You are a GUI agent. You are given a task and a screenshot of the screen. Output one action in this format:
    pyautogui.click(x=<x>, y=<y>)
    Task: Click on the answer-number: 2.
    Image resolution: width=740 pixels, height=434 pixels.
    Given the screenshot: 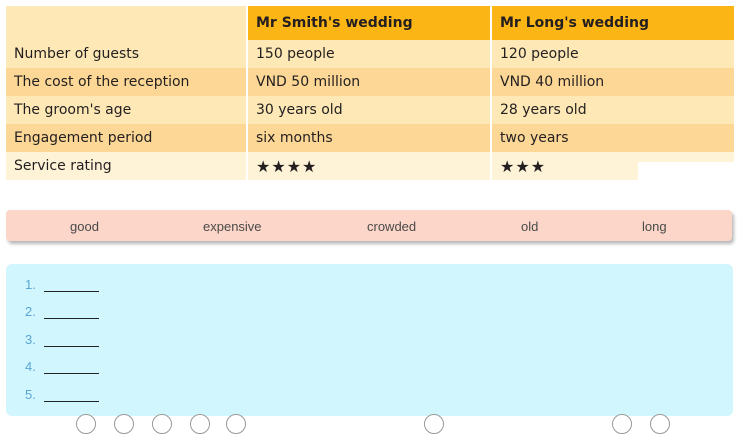 What is the action you would take?
    pyautogui.click(x=30, y=311)
    